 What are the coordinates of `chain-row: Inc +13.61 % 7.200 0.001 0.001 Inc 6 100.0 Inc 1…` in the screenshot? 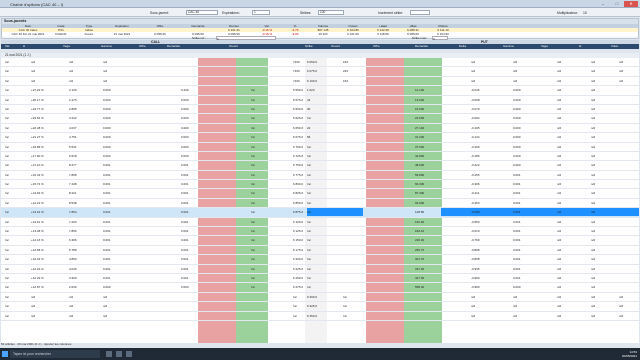 It's located at (320, 223).